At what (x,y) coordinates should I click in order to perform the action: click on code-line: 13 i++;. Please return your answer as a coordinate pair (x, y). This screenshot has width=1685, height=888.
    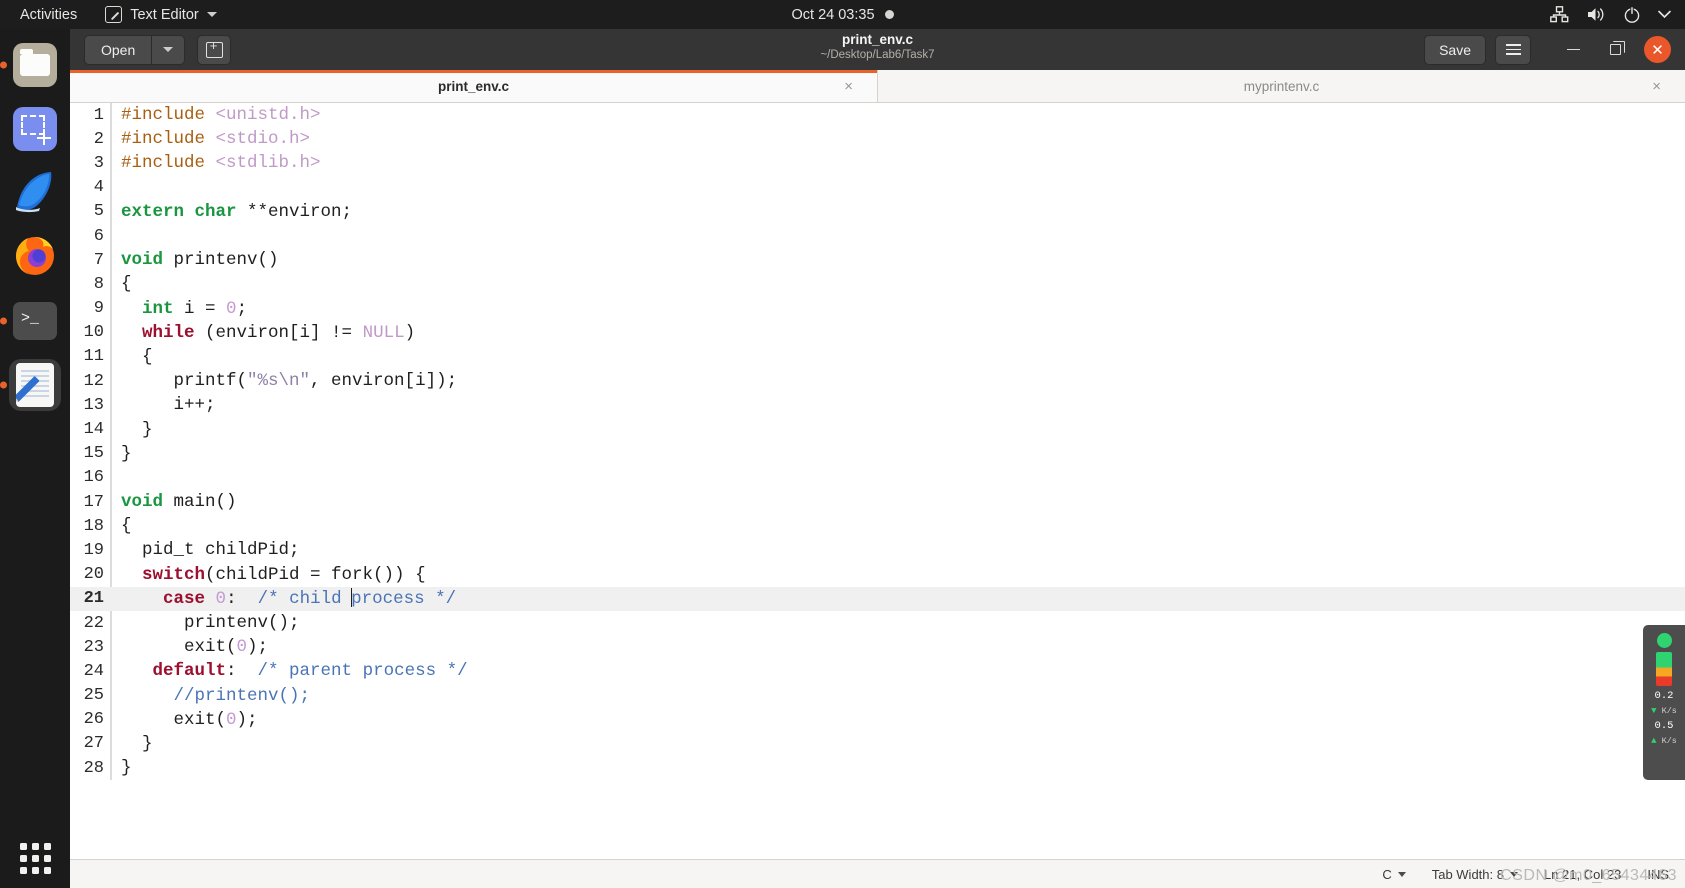
    Looking at the image, I should click on (877, 405).